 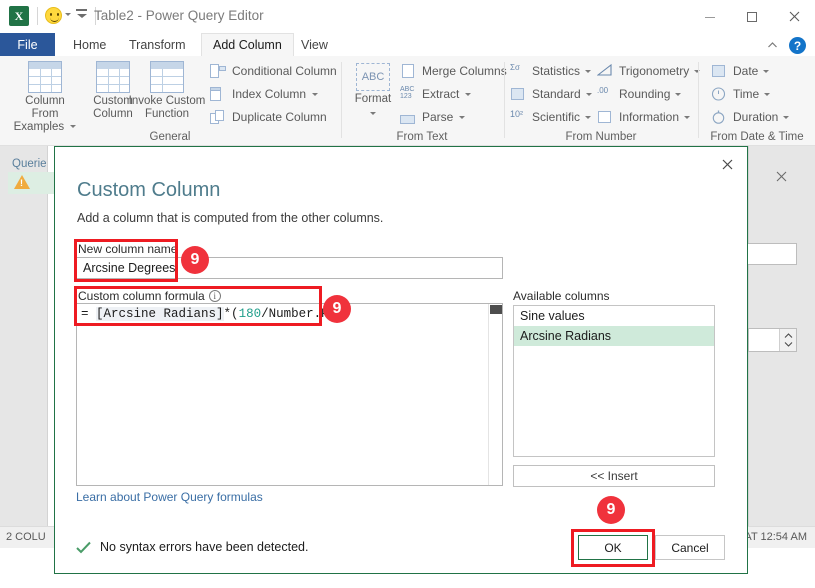 What do you see at coordinates (422, 137) in the screenshot?
I see `ribbon-group-label-from-text: From Text` at bounding box center [422, 137].